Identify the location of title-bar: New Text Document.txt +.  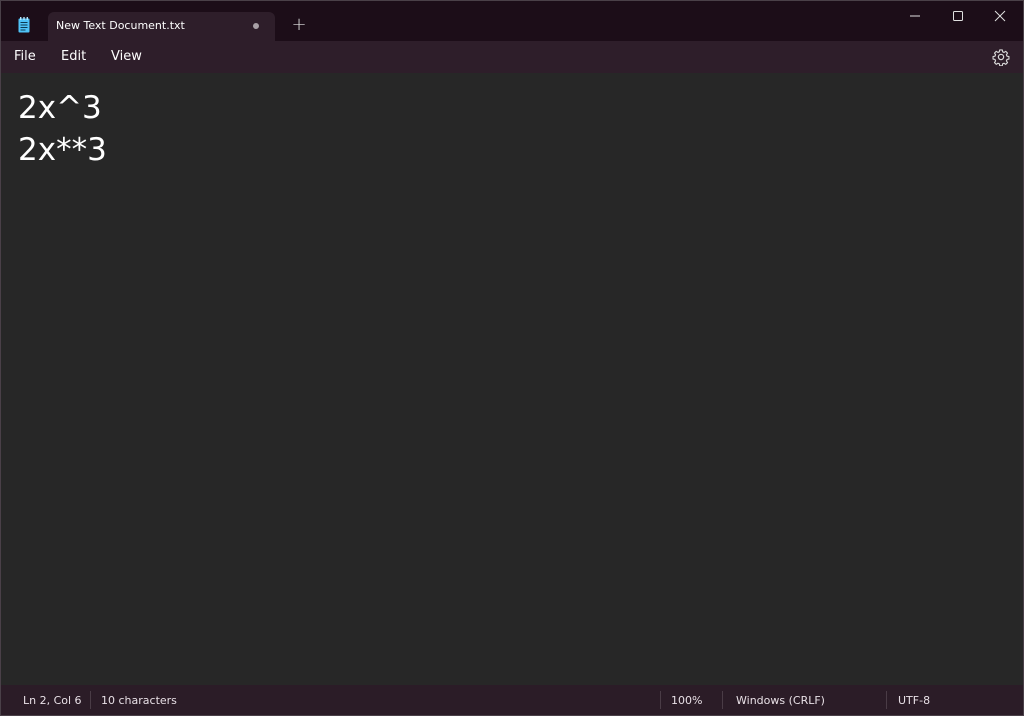
(512, 21).